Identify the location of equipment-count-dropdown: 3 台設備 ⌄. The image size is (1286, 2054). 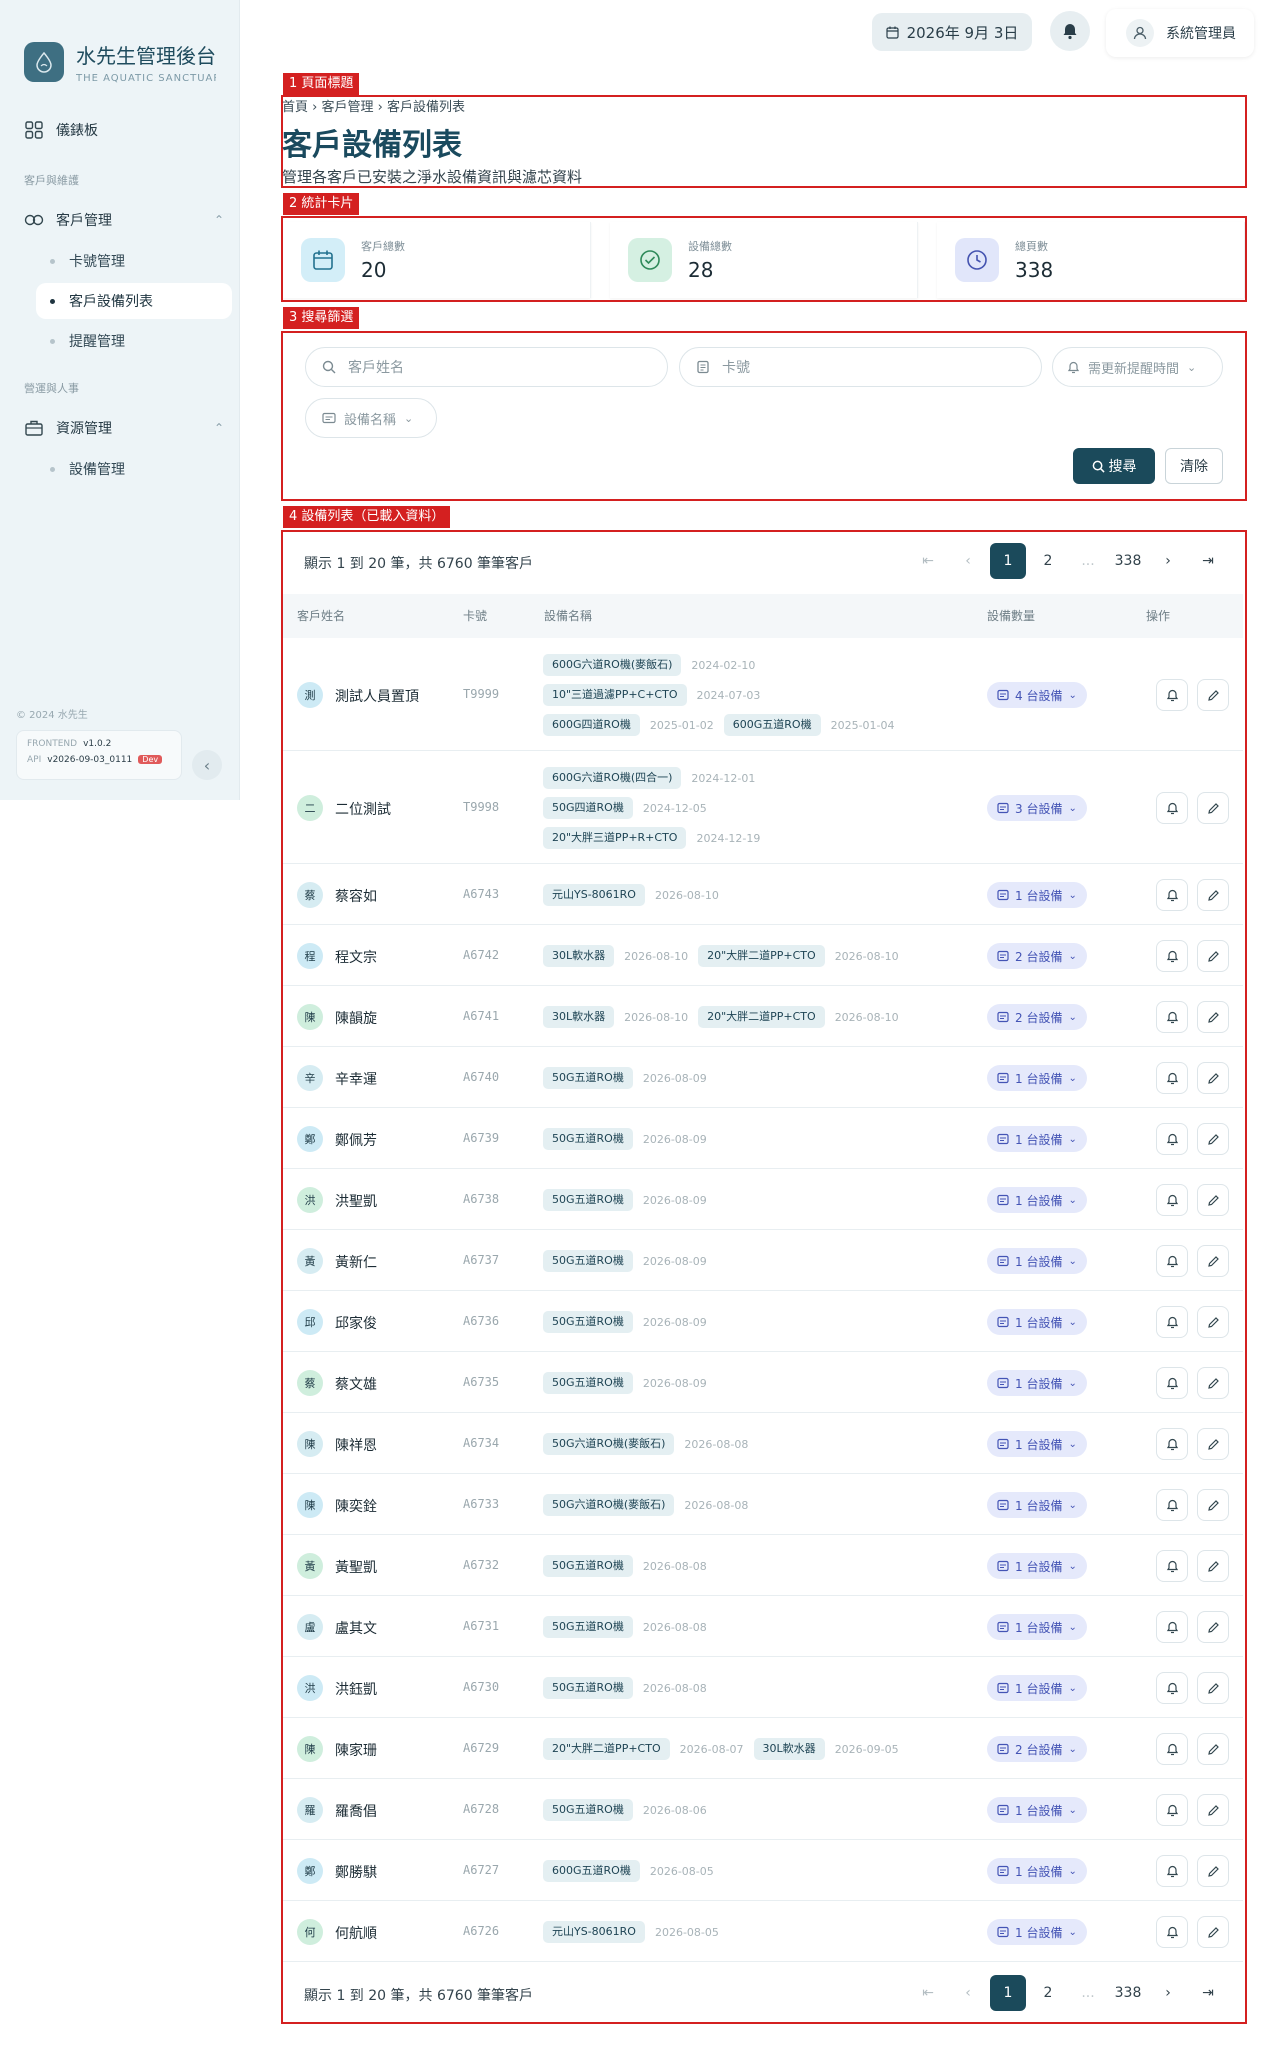
(1037, 808).